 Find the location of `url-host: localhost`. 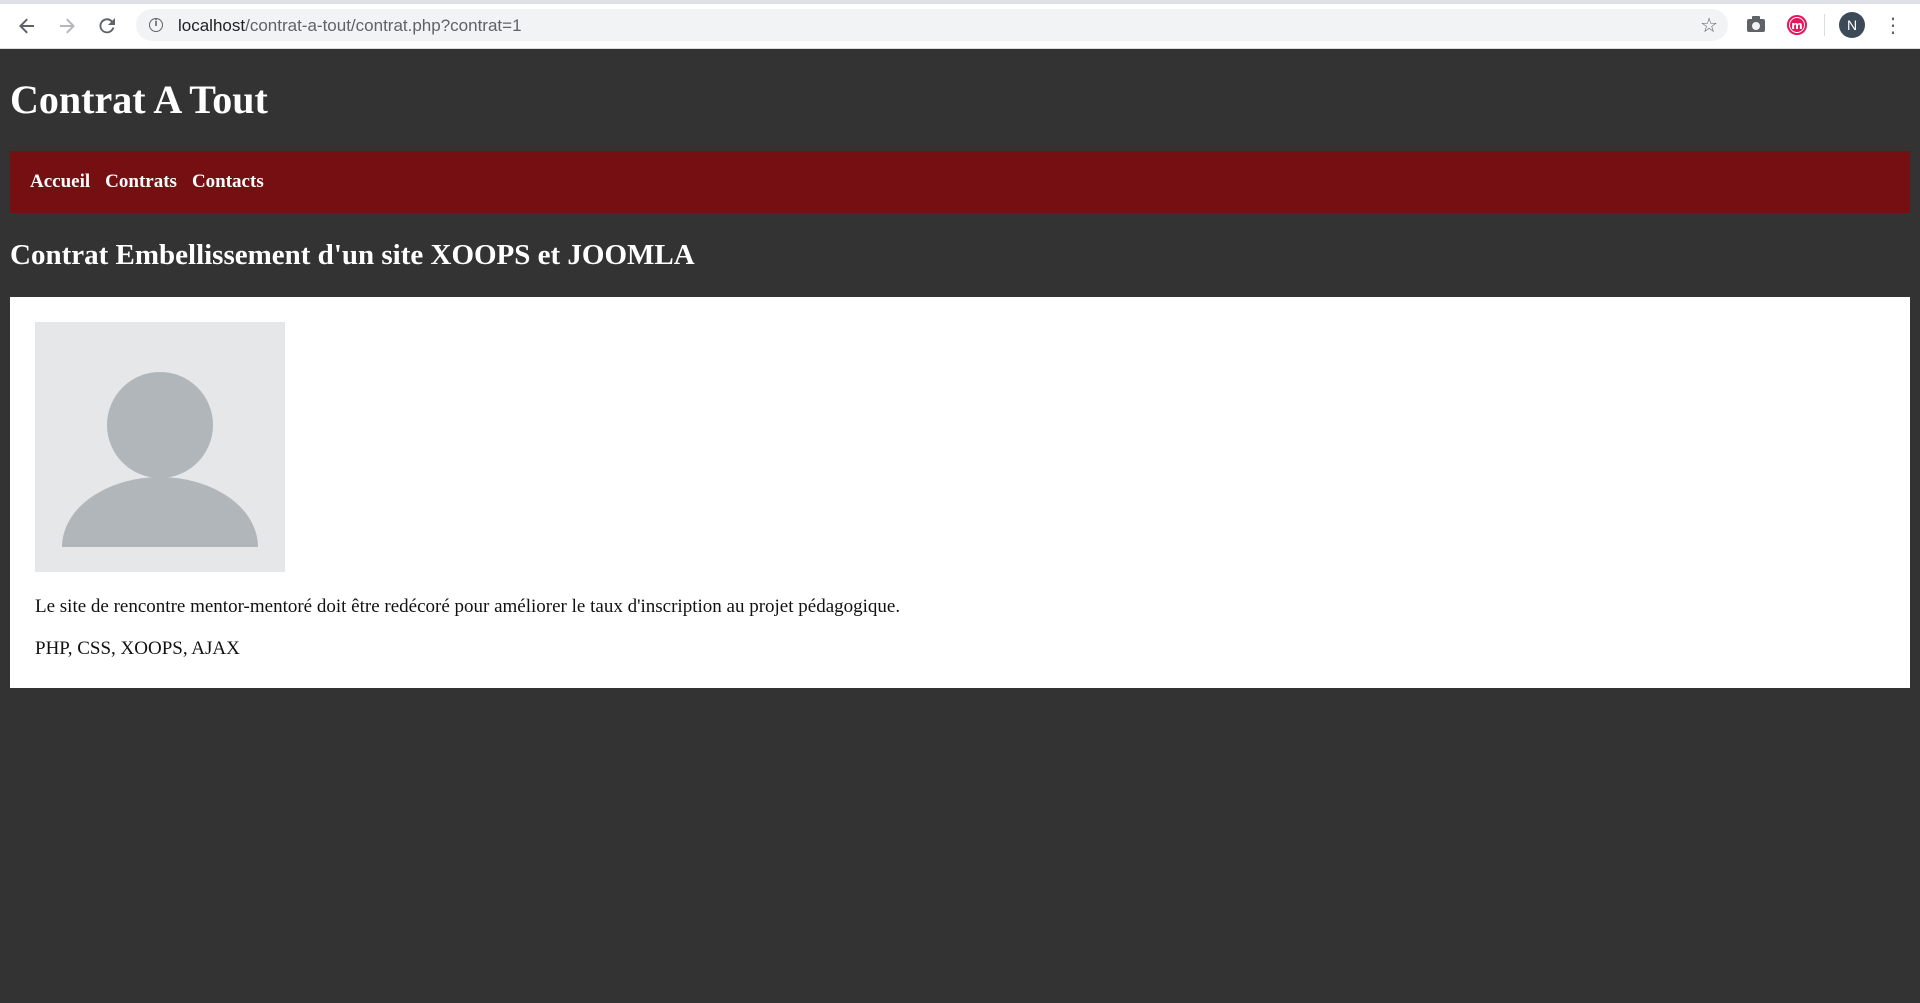

url-host: localhost is located at coordinates (212, 25).